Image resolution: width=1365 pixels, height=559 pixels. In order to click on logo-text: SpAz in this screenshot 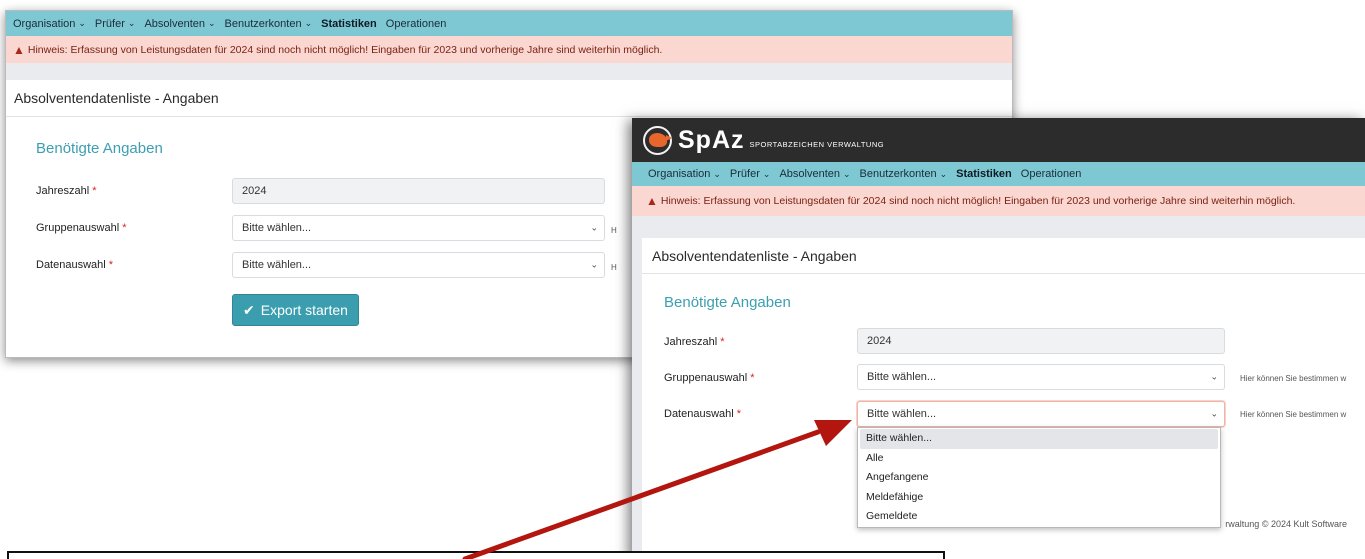, I will do `click(711, 139)`.